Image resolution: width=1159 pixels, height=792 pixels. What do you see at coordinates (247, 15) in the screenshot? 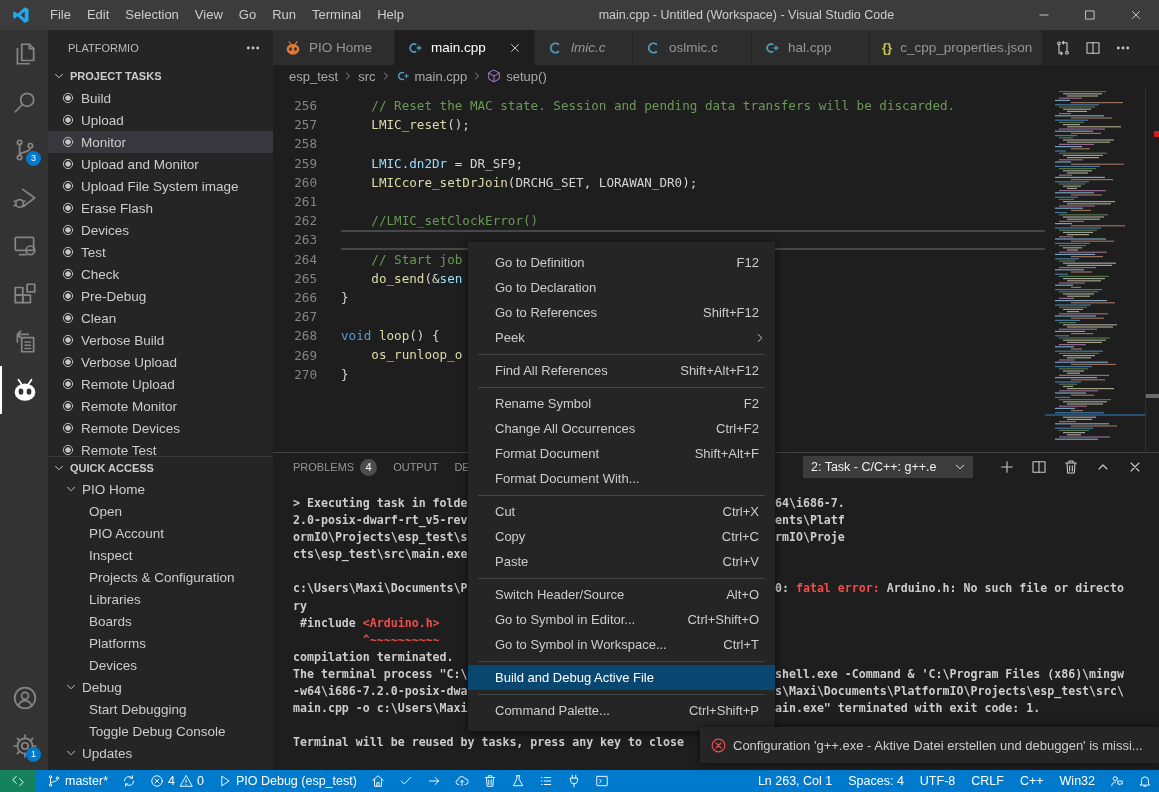
I see `menu-item: Go` at bounding box center [247, 15].